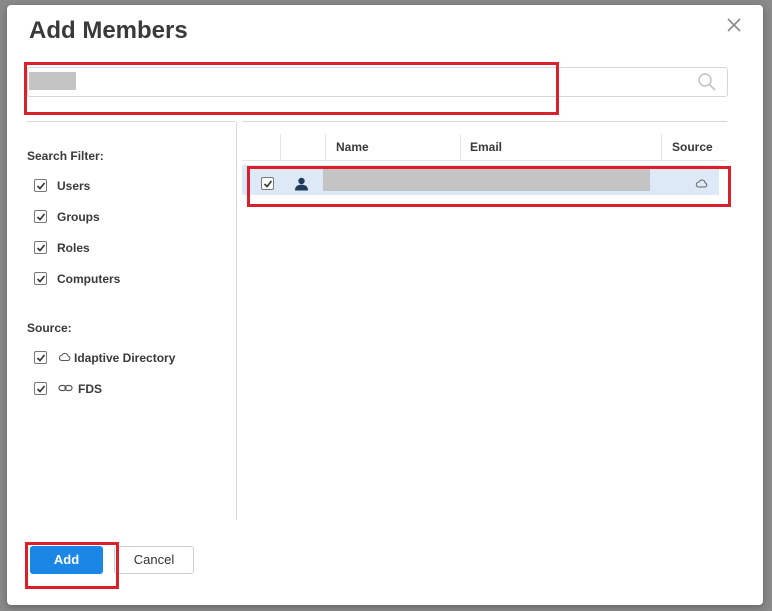 This screenshot has height=611, width=772. I want to click on column-header-name: Name, so click(352, 147).